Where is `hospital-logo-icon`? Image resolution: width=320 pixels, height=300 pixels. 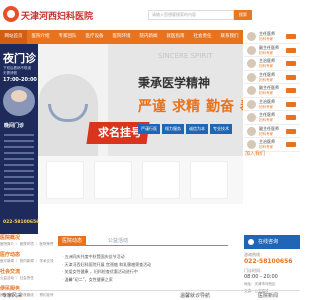
hospital-logo-icon is located at coordinates (11, 14).